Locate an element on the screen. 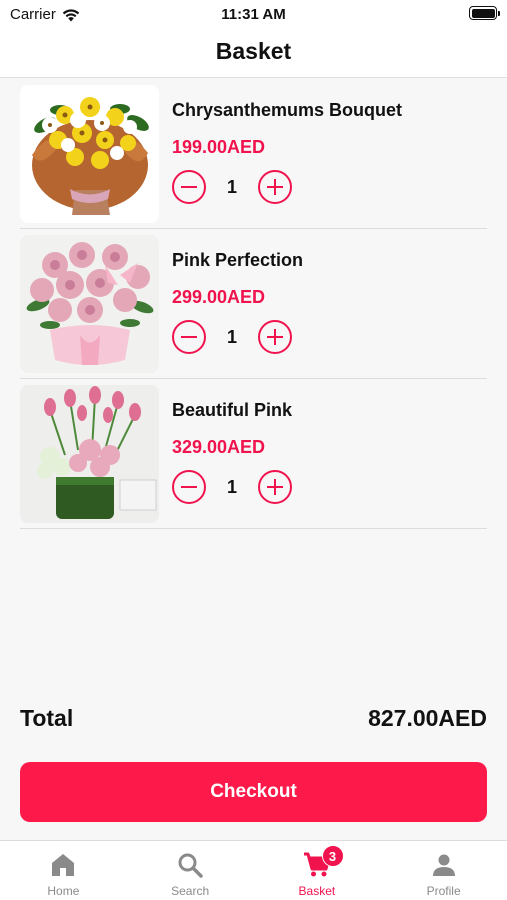 This screenshot has height=900, width=507. person-icon is located at coordinates (443, 865).